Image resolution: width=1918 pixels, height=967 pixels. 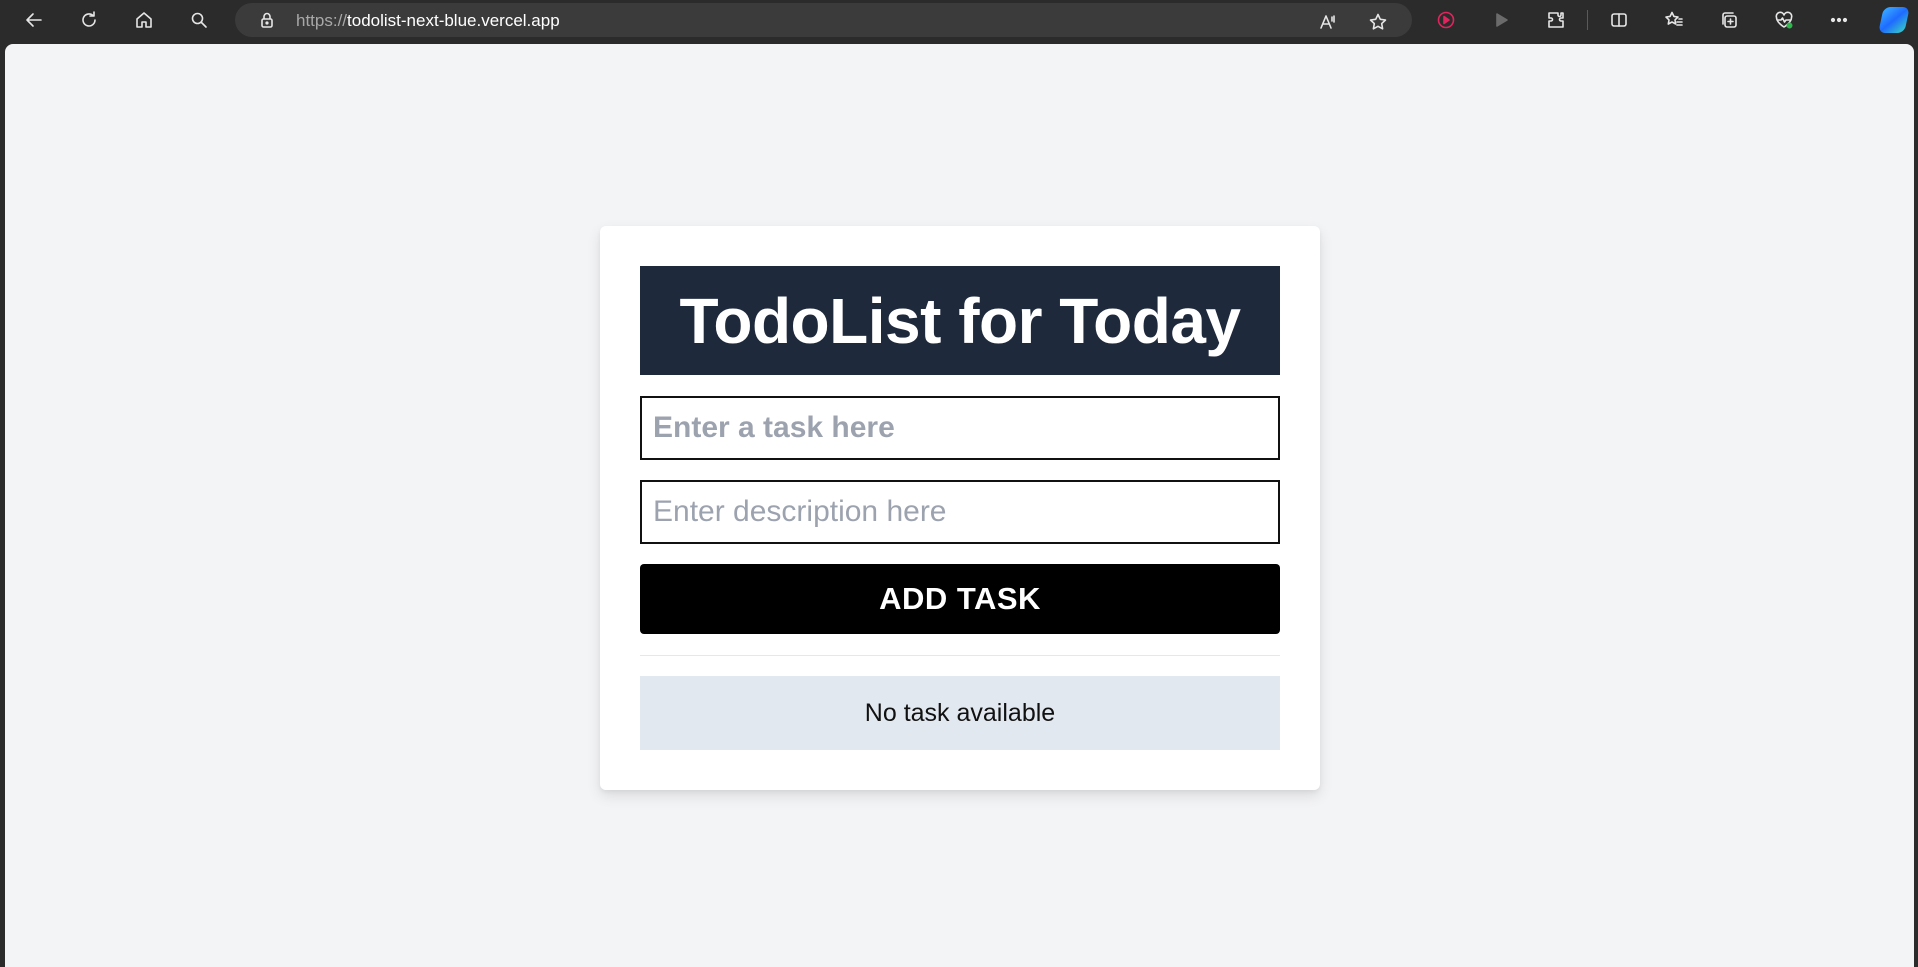 What do you see at coordinates (960, 428) in the screenshot?
I see `task-input` at bounding box center [960, 428].